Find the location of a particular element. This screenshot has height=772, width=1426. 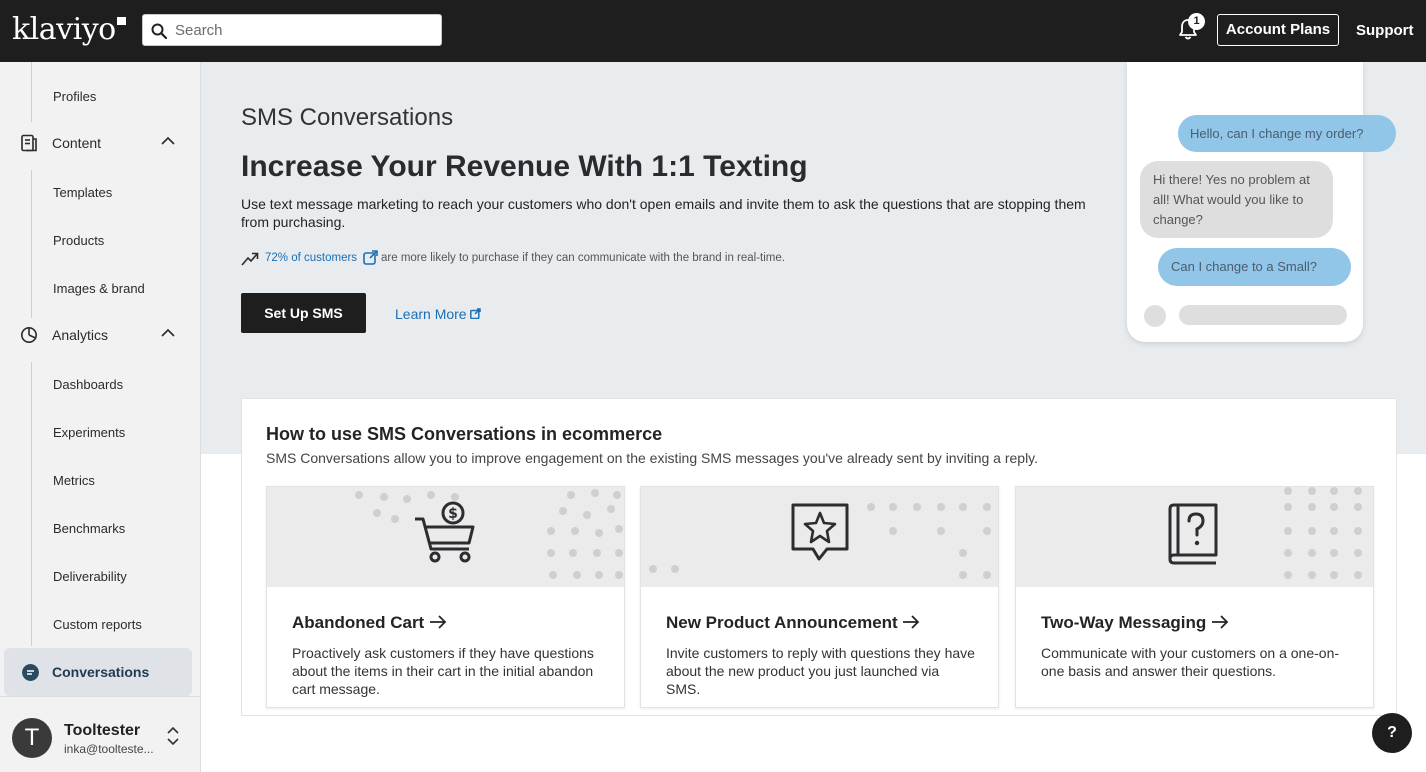

chat-icon is located at coordinates (30, 672).